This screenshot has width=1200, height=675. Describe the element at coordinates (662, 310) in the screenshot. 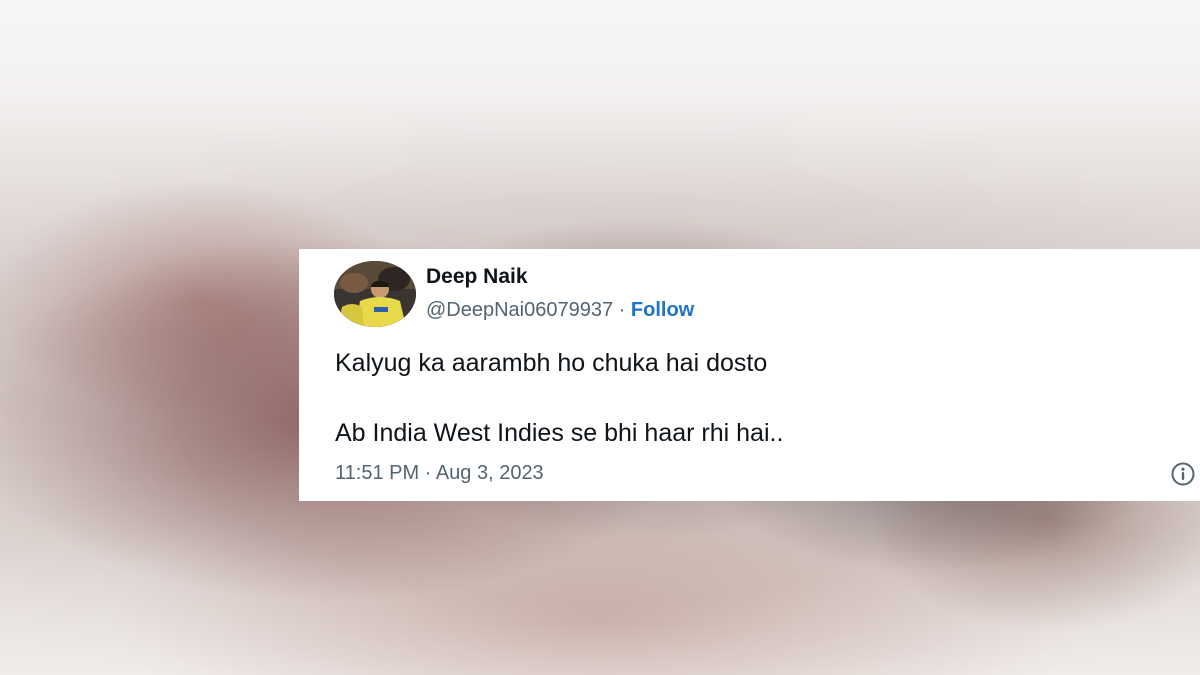

I see `follow-button: Follow` at that location.